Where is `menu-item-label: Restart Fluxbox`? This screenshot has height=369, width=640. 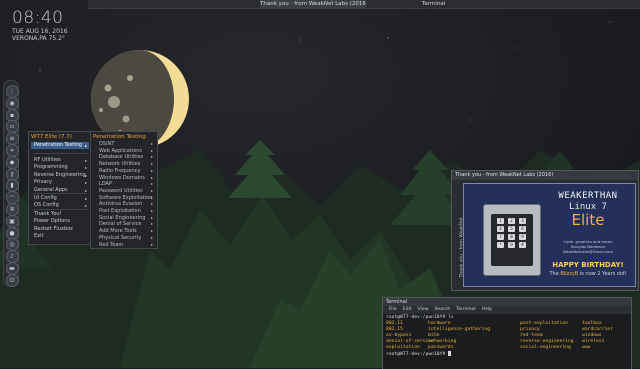
menu-item-label: Restart Fluxbox is located at coordinates (53, 228).